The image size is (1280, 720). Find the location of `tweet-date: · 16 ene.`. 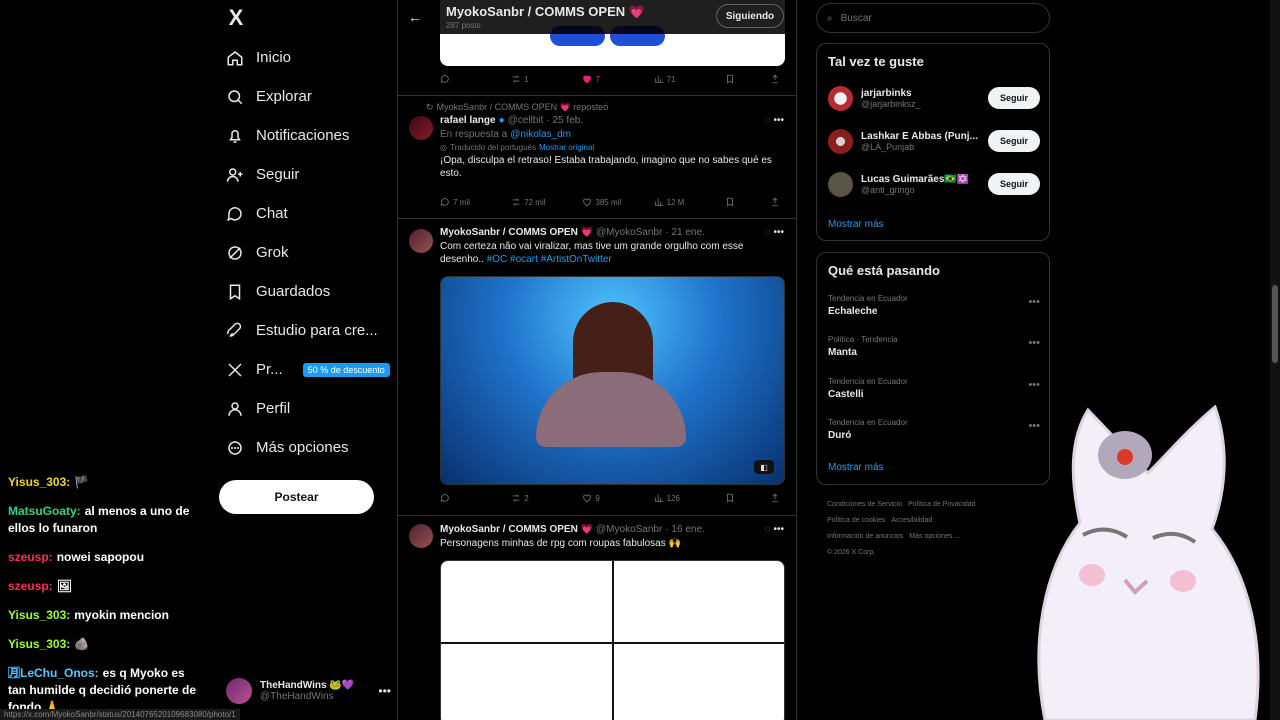

tweet-date: · 16 ene. is located at coordinates (684, 529).